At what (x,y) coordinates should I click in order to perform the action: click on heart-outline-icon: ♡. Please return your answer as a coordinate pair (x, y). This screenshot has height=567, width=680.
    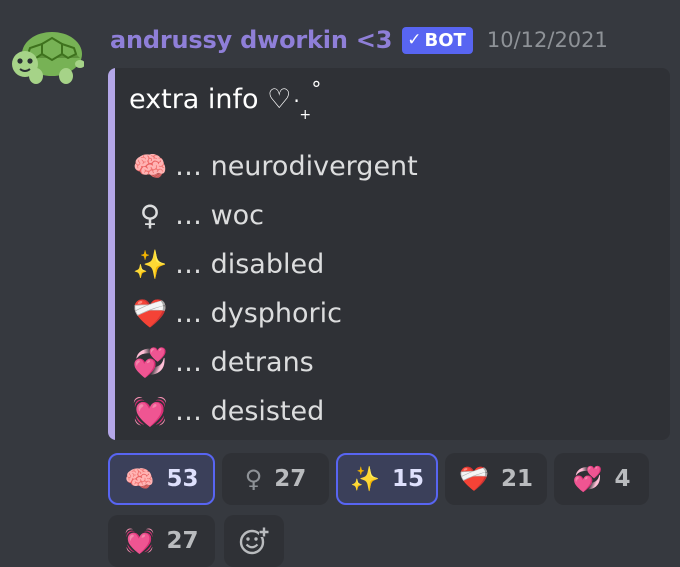
    Looking at the image, I should click on (279, 99).